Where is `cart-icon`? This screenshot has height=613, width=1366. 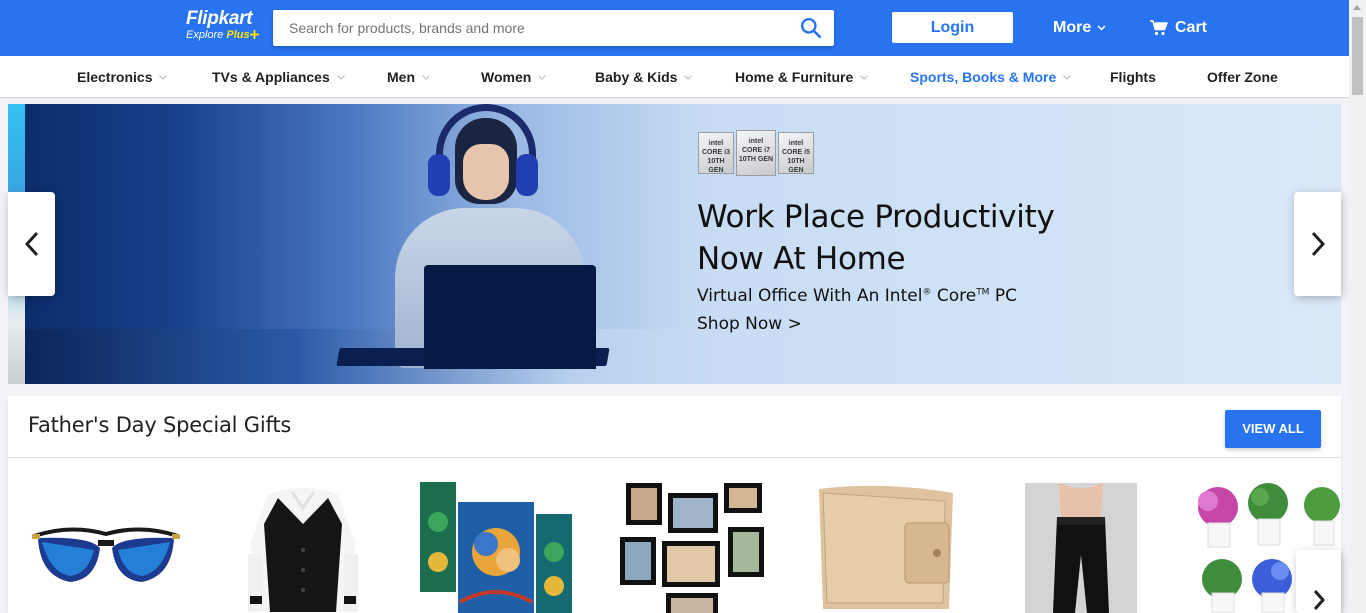
cart-icon is located at coordinates (1159, 28).